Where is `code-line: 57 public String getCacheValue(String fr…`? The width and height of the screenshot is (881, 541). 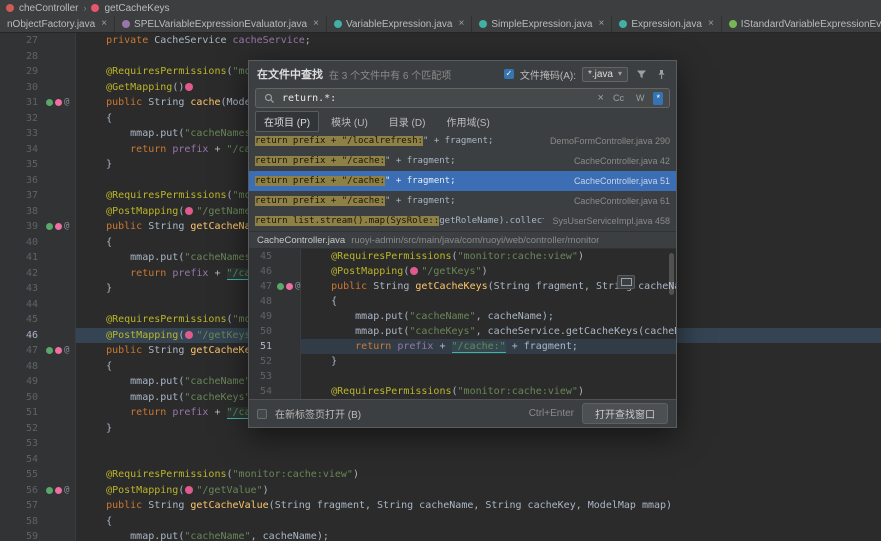
code-line: 57 public String getCacheValue(String fr… is located at coordinates (440, 506).